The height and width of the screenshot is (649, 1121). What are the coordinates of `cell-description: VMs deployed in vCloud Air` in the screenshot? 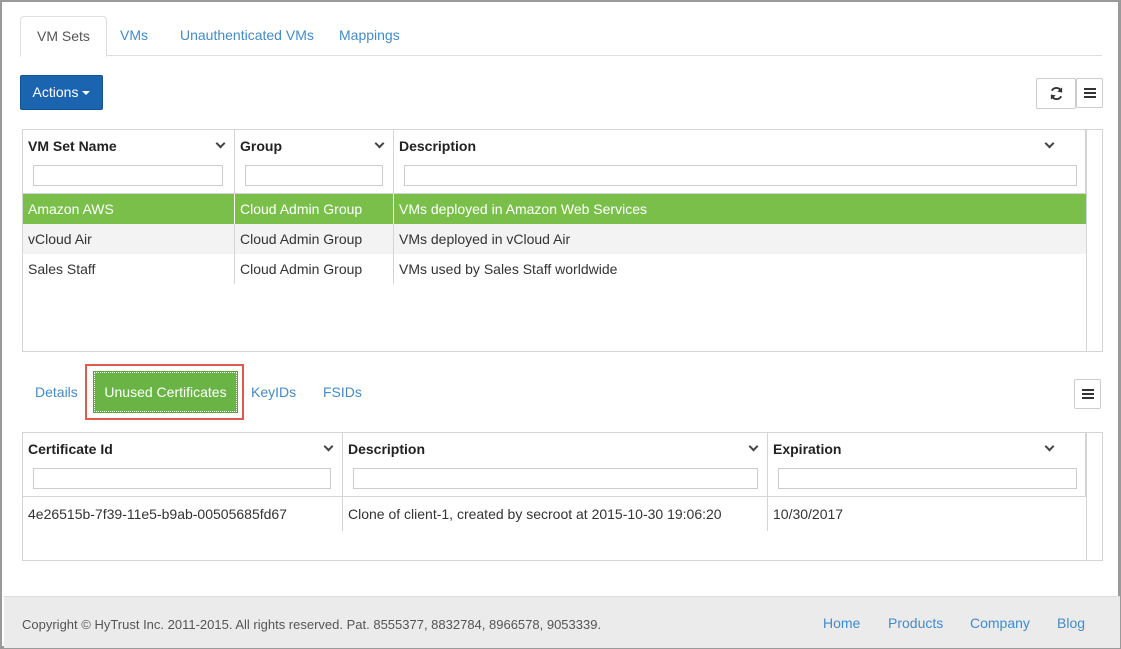 It's located at (485, 239).